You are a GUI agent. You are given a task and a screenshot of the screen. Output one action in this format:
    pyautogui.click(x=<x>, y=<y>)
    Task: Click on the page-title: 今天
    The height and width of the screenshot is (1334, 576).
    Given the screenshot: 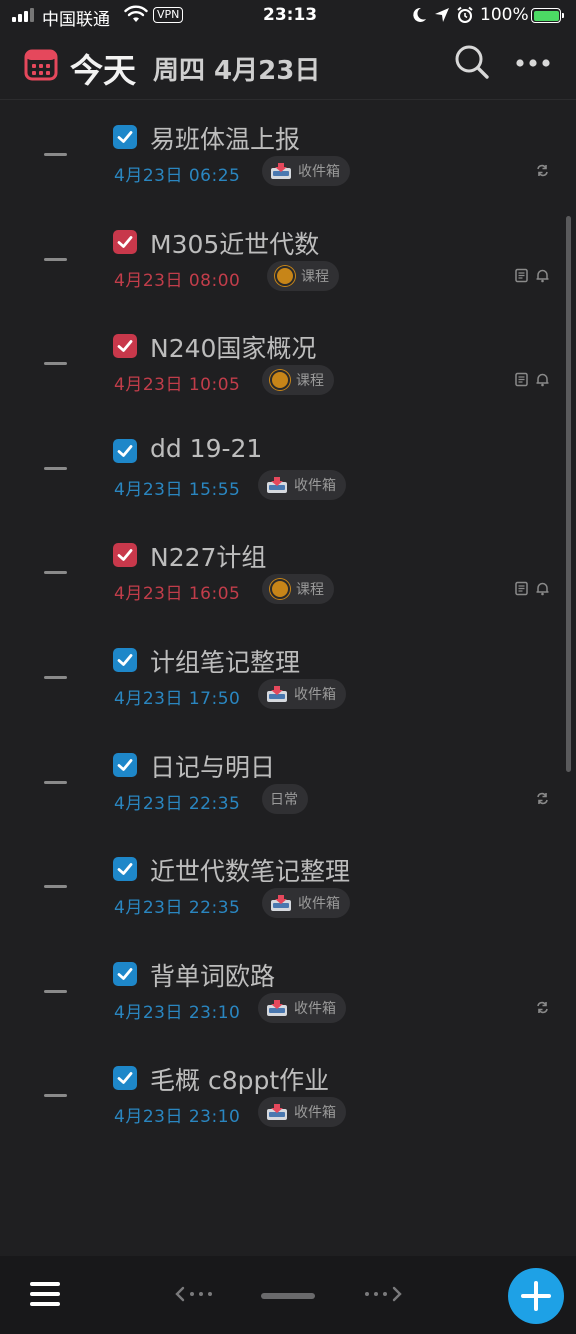 What is the action you would take?
    pyautogui.click(x=103, y=70)
    